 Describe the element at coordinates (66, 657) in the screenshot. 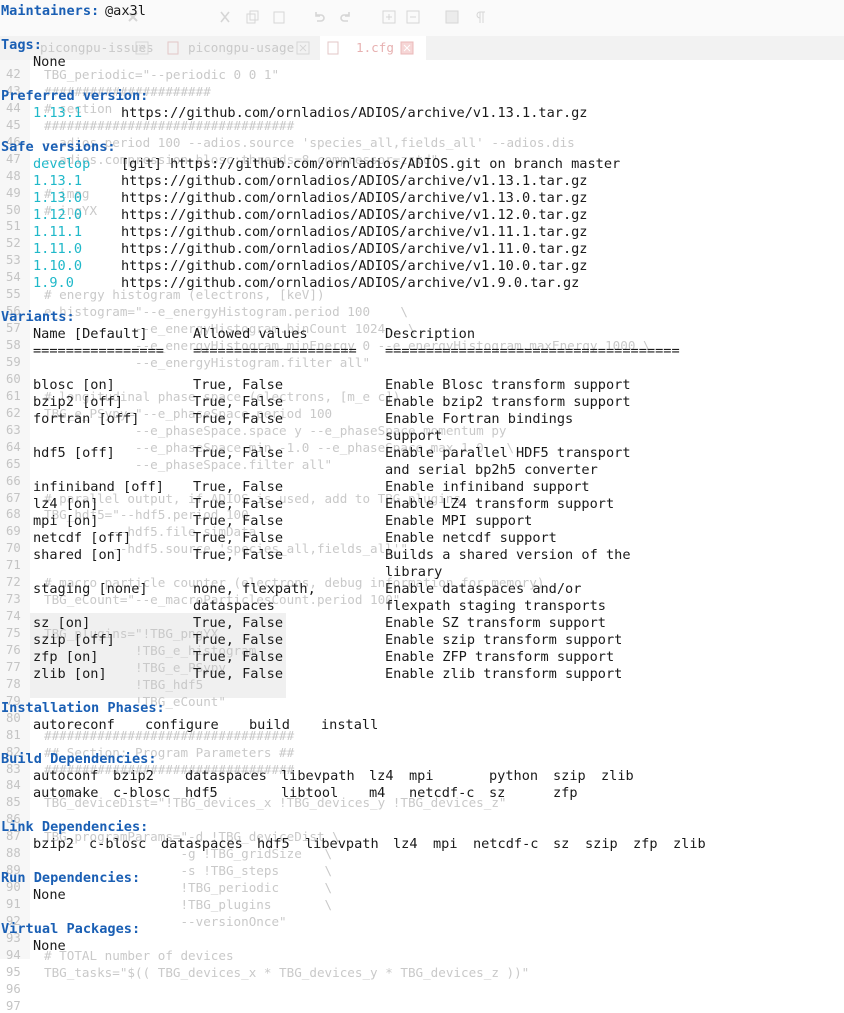

I see `variant-name: zfp [on]` at that location.